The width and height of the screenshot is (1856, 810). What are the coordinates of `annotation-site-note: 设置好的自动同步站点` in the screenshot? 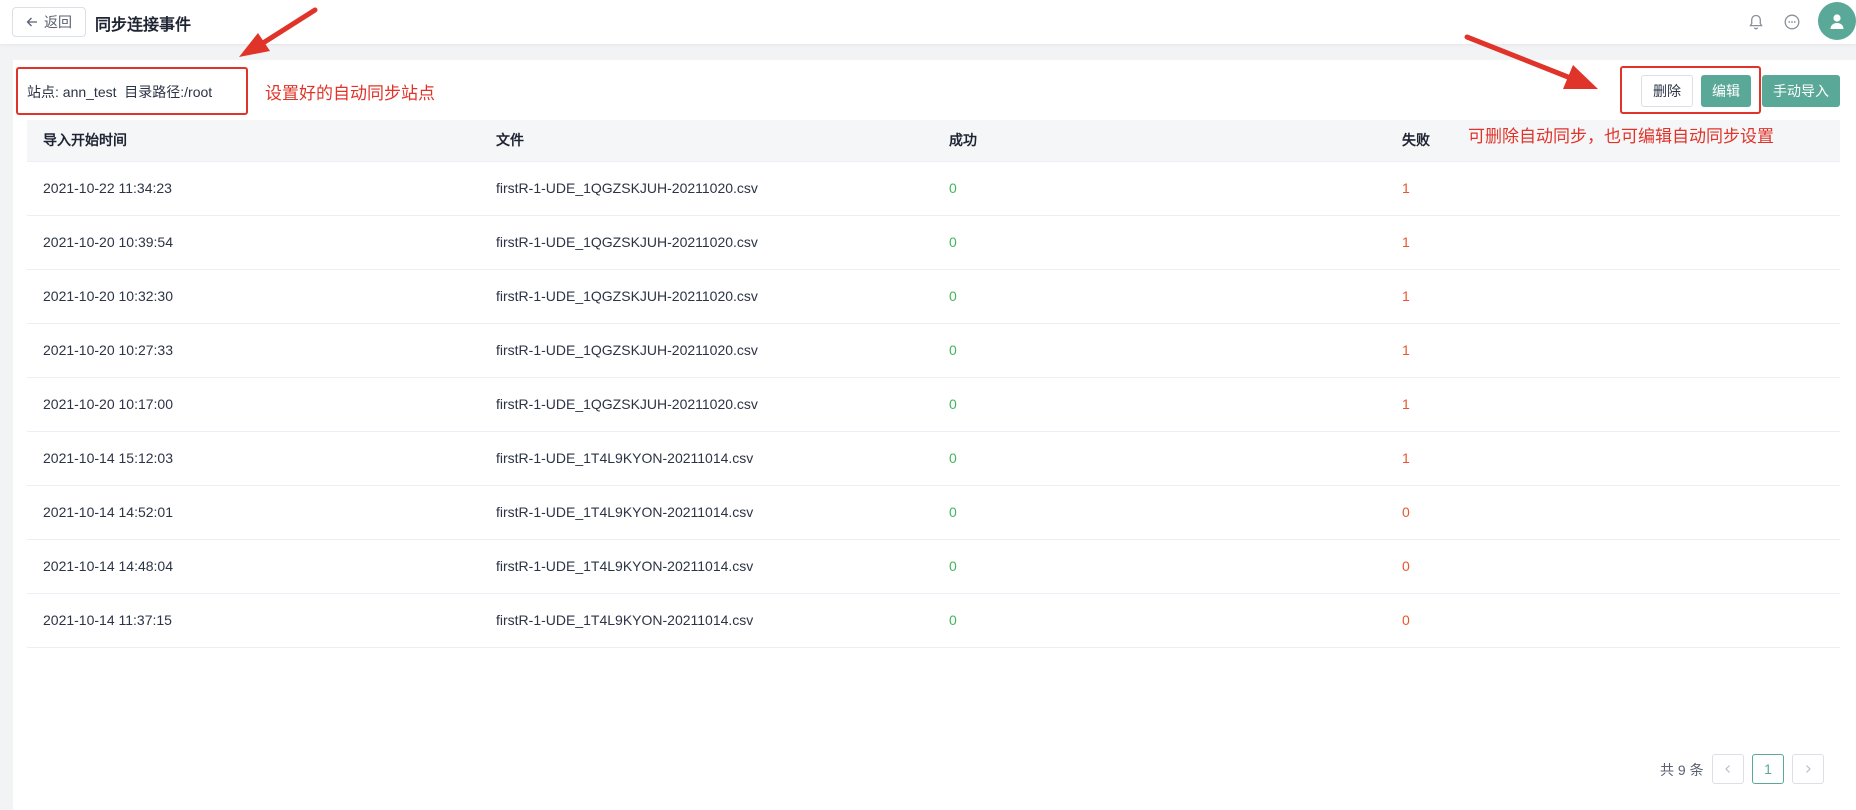 It's located at (350, 93).